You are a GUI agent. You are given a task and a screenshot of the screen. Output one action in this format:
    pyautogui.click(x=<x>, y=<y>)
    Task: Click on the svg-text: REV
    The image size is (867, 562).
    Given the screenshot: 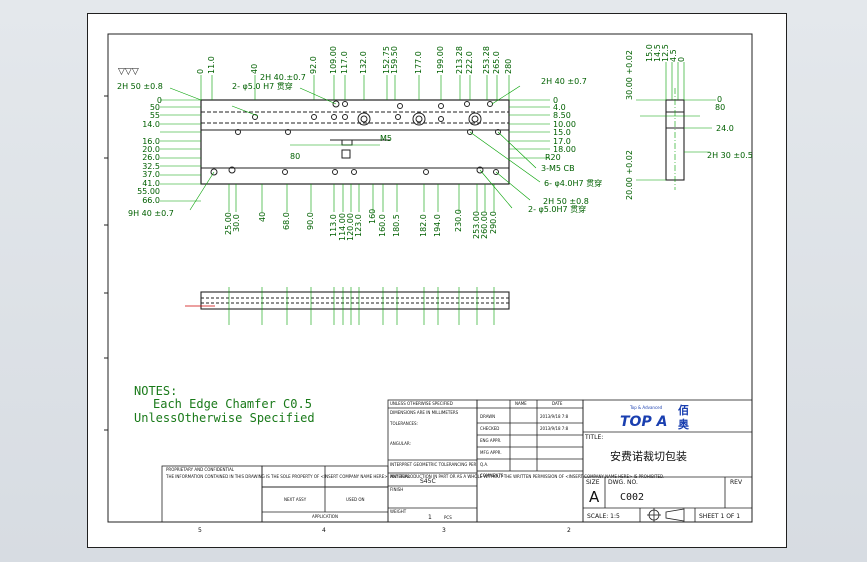 What is the action you would take?
    pyautogui.click(x=736, y=482)
    